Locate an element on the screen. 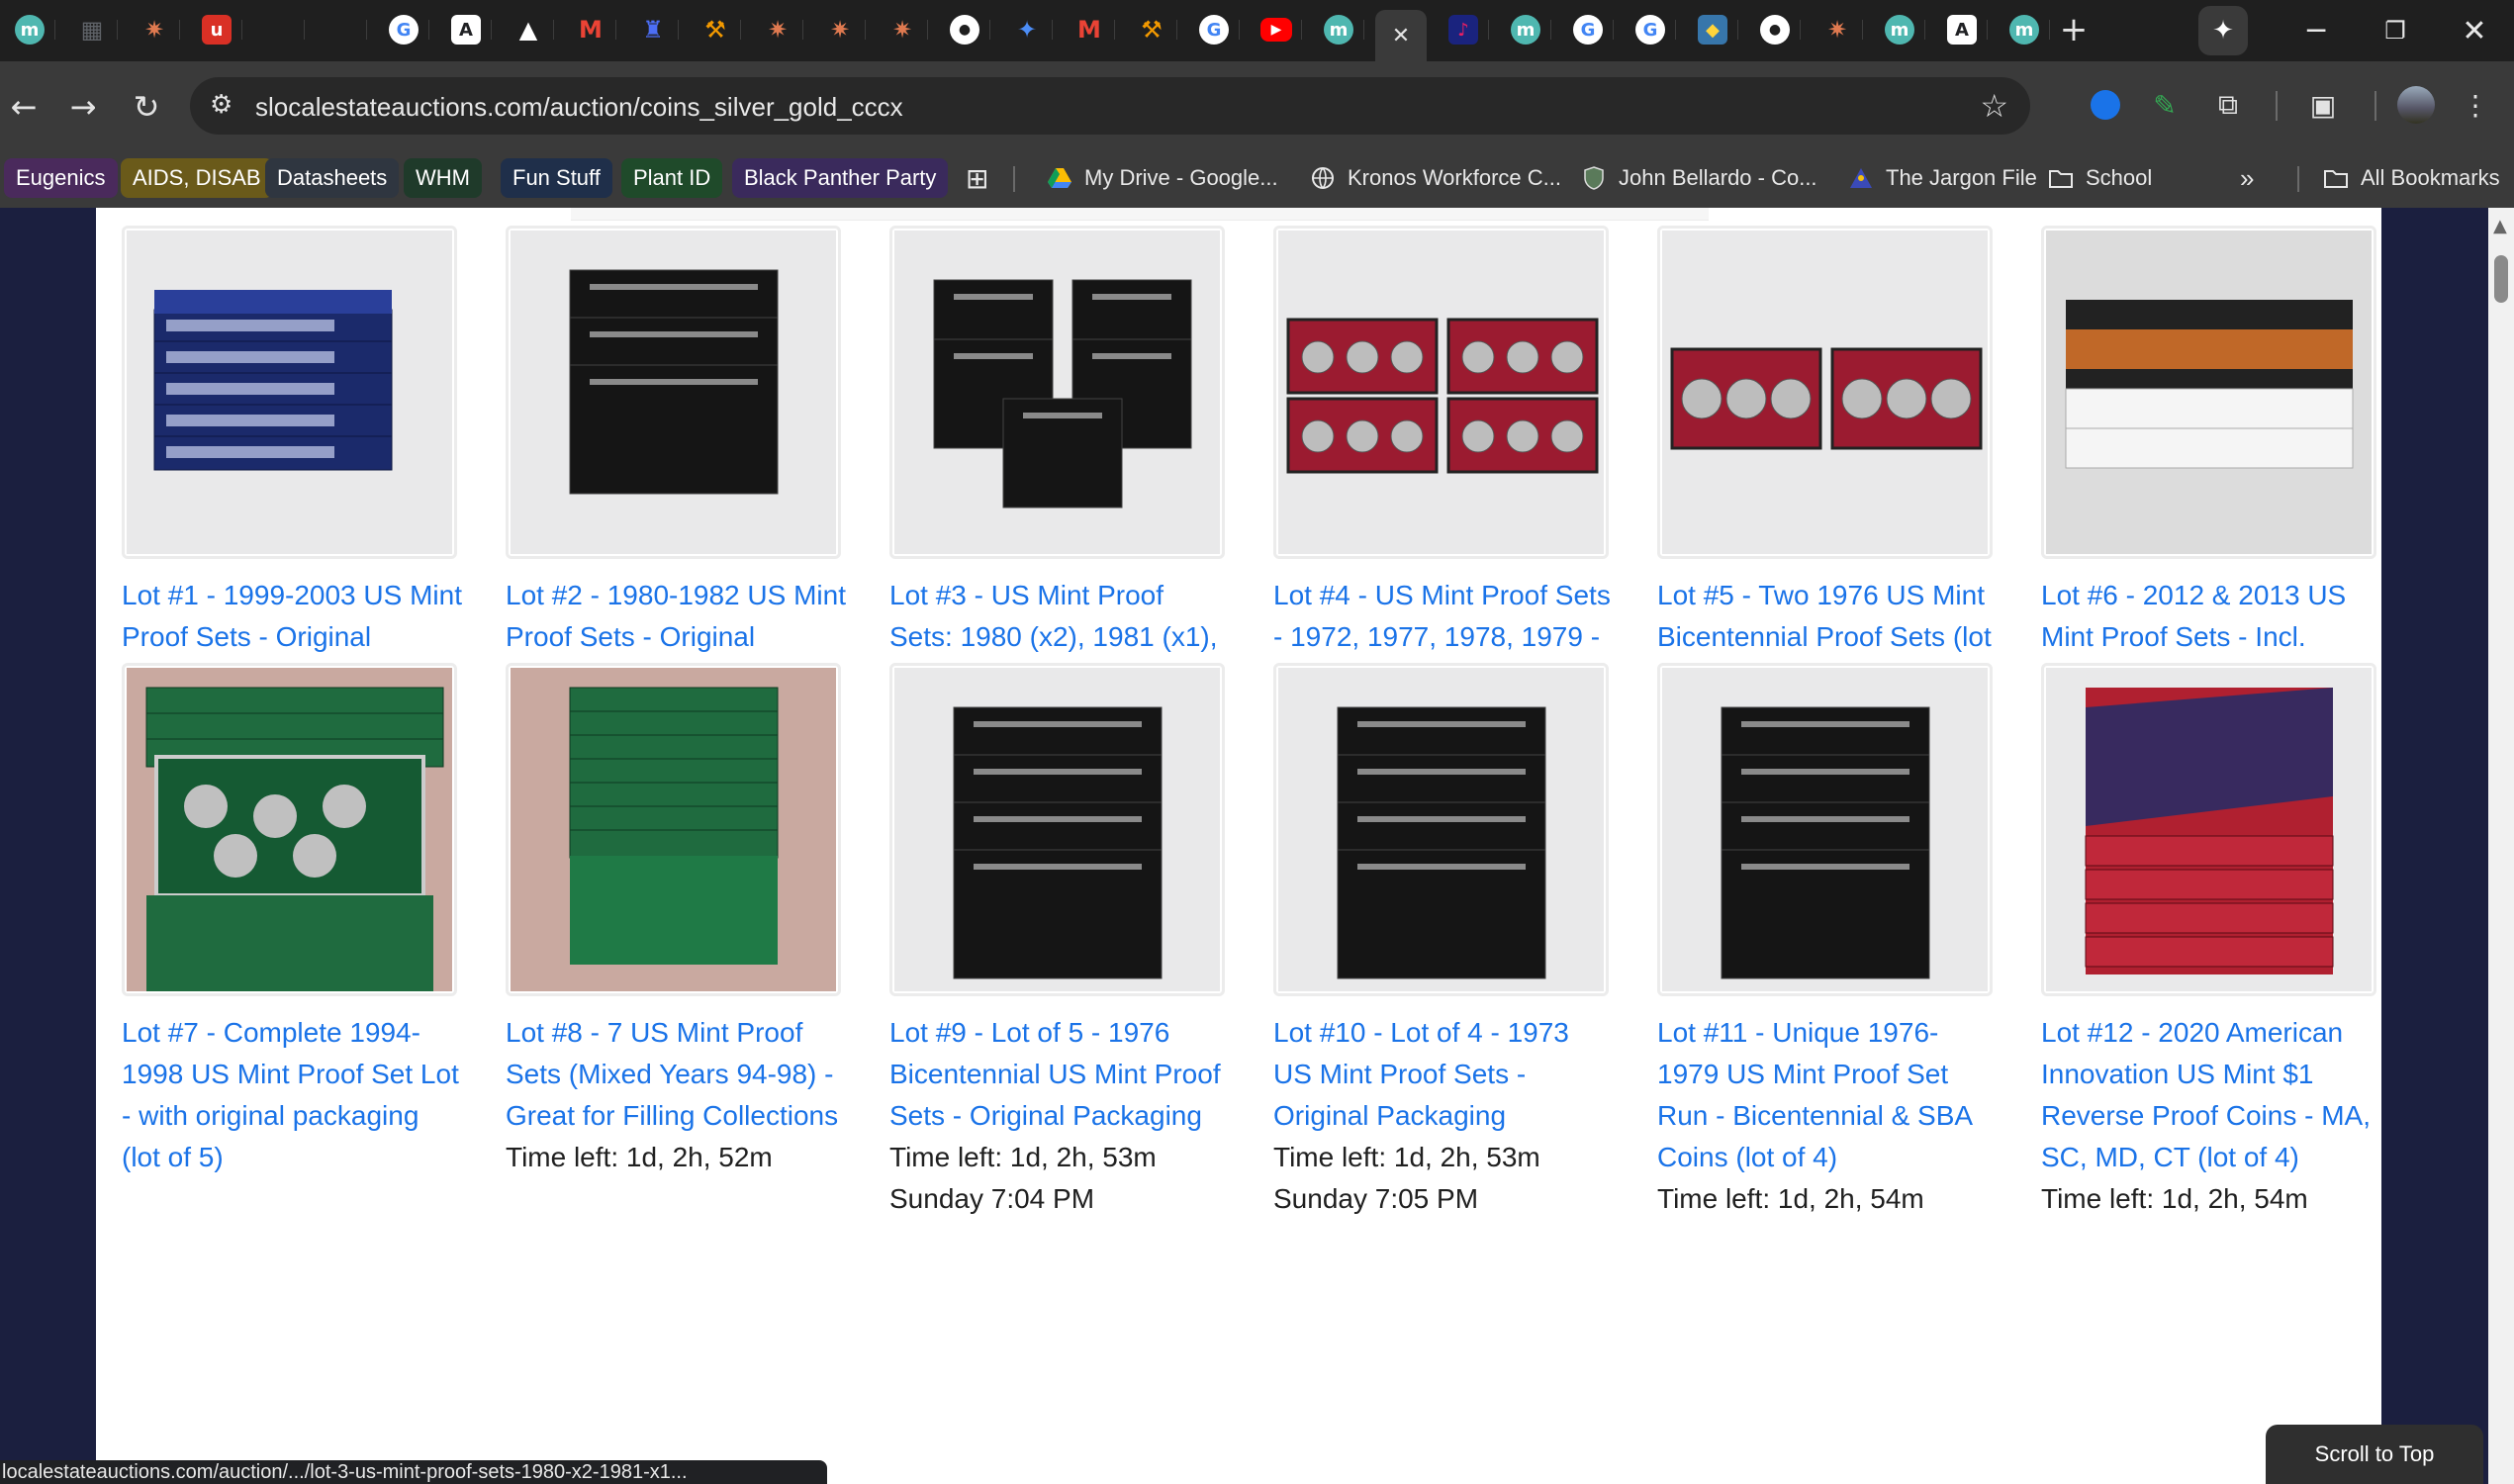 The height and width of the screenshot is (1484, 2514). bookmark-folder: AIDS, DISAB is located at coordinates (197, 178).